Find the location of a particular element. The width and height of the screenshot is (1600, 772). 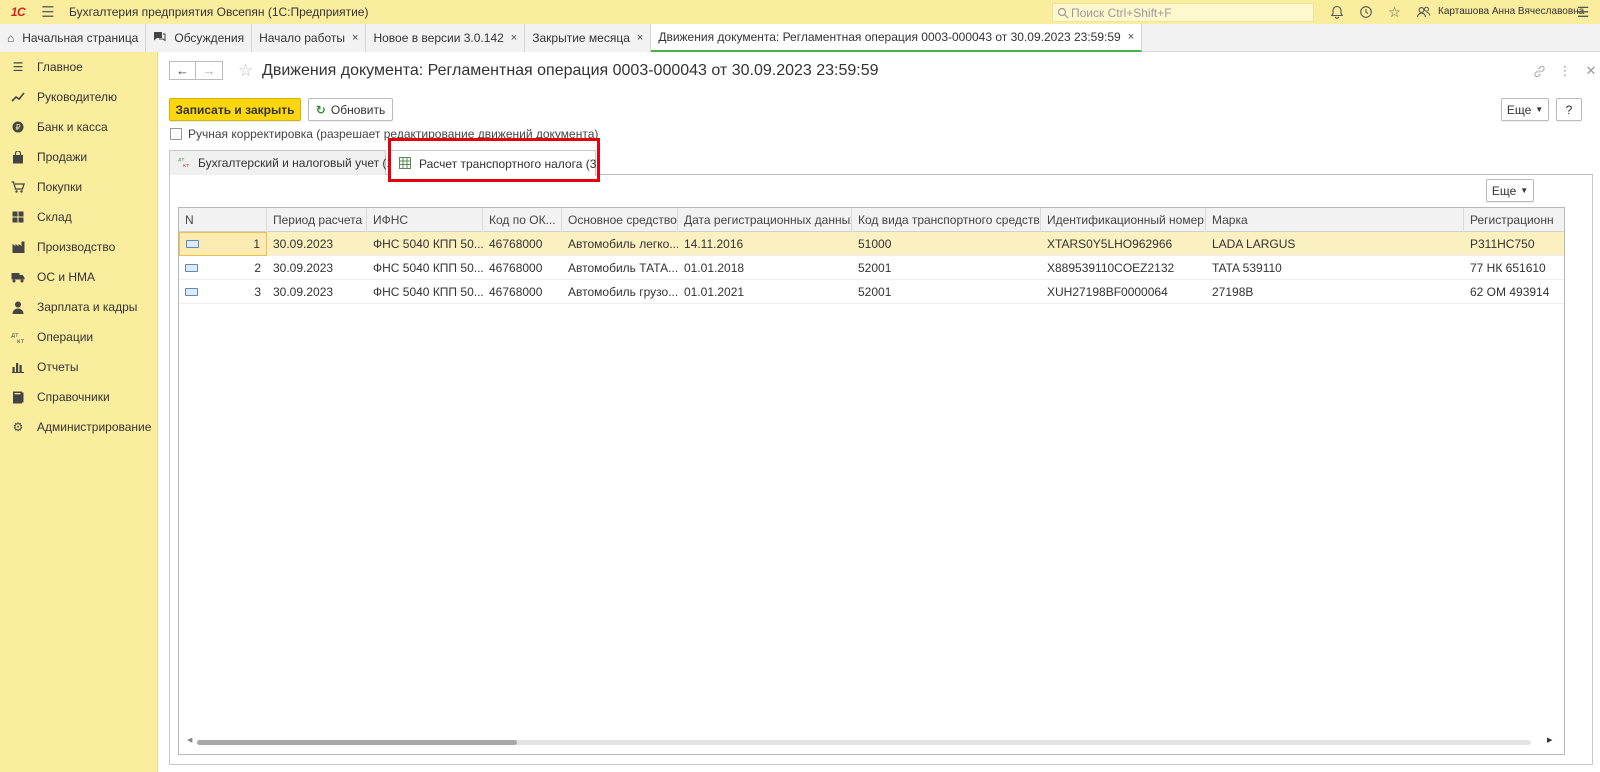

chat-icon is located at coordinates (159, 38).